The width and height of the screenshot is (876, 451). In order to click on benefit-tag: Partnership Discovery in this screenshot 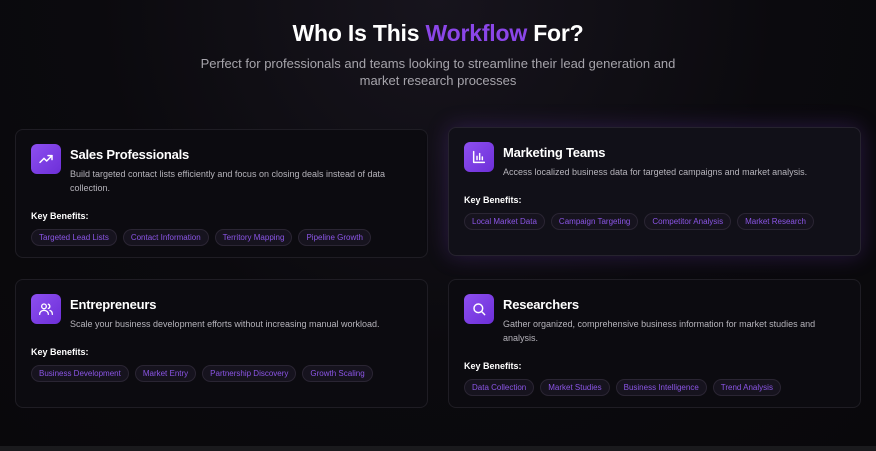, I will do `click(249, 373)`.